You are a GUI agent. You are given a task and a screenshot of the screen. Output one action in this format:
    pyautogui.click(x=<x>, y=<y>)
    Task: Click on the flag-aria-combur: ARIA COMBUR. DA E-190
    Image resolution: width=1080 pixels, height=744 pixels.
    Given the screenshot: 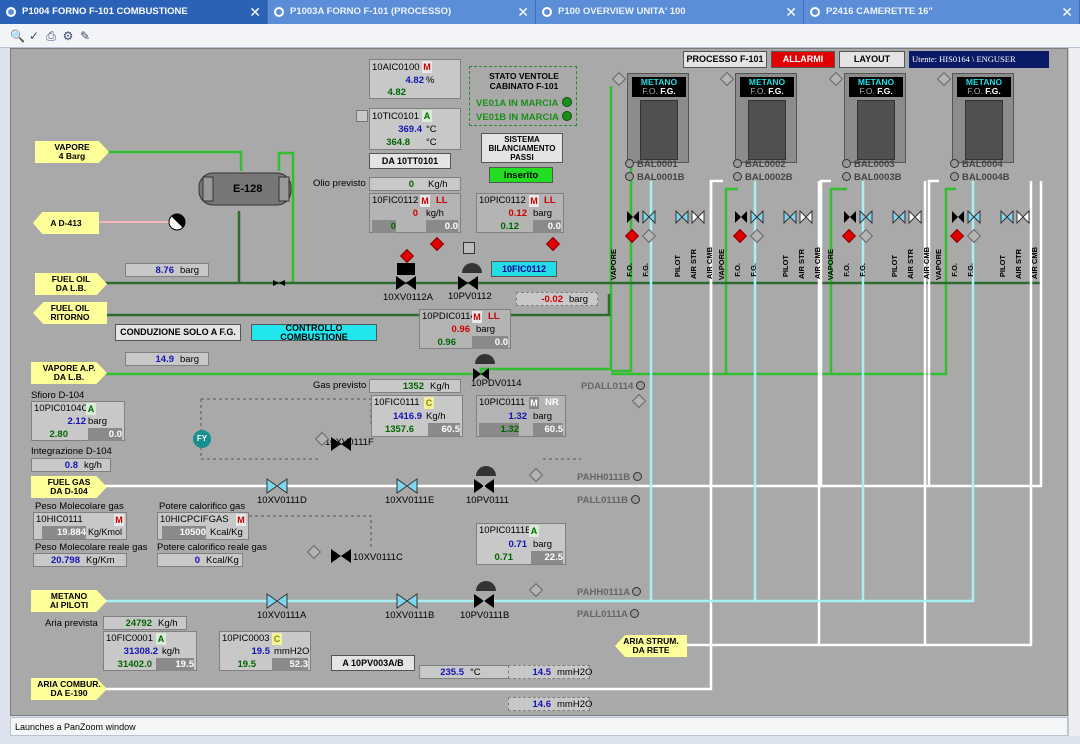 What is the action you would take?
    pyautogui.click(x=69, y=689)
    